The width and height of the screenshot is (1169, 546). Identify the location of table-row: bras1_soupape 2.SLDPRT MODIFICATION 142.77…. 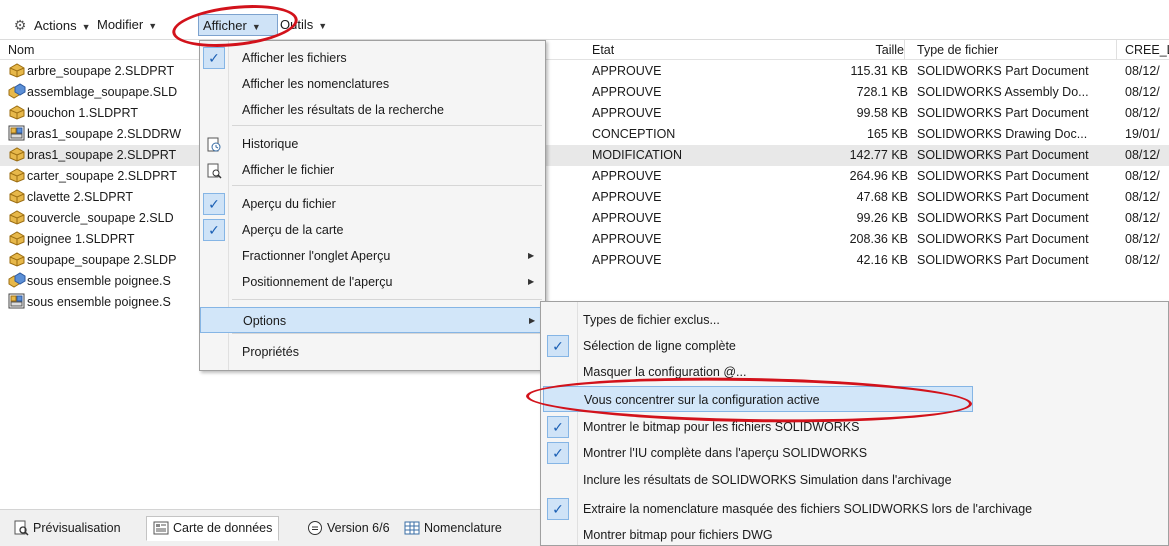
(584, 155).